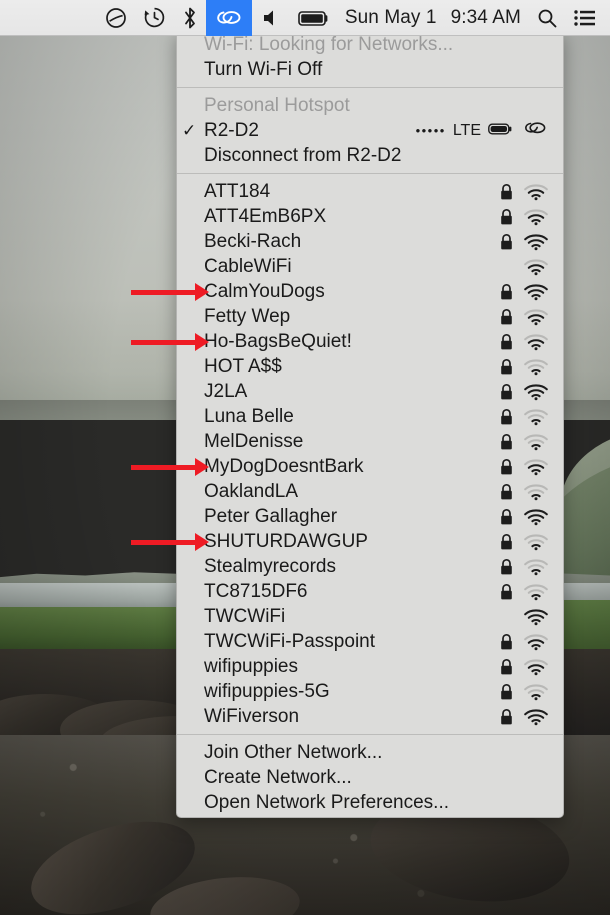 The image size is (610, 915). Describe the element at coordinates (370, 341) in the screenshot. I see `network-item: Ho-BagsBeQuiet!` at that location.